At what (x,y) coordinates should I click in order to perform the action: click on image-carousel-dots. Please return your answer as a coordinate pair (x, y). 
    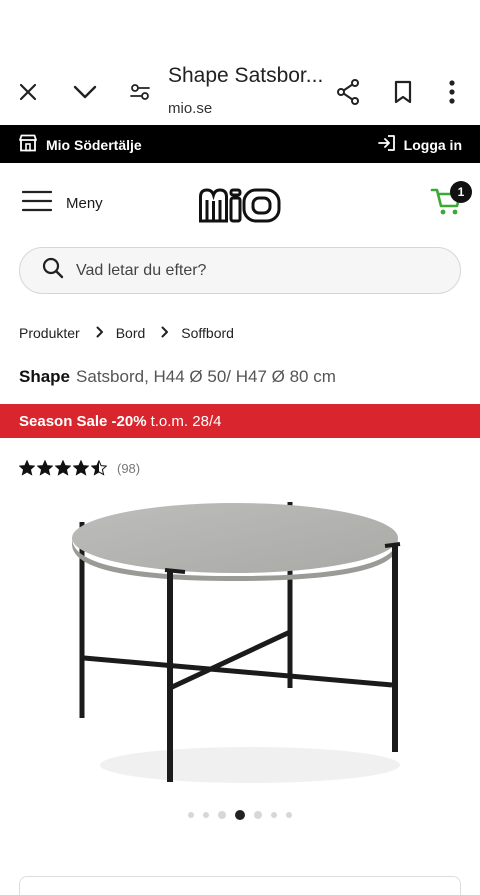
    Looking at the image, I should click on (240, 815).